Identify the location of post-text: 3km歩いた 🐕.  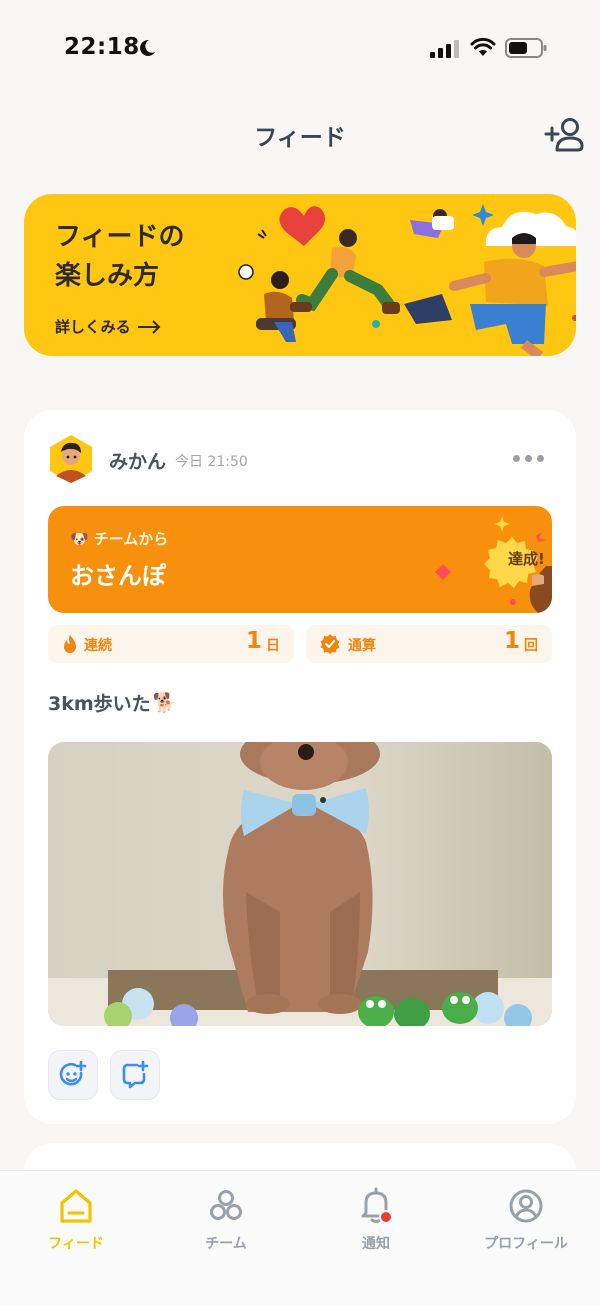
(112, 702).